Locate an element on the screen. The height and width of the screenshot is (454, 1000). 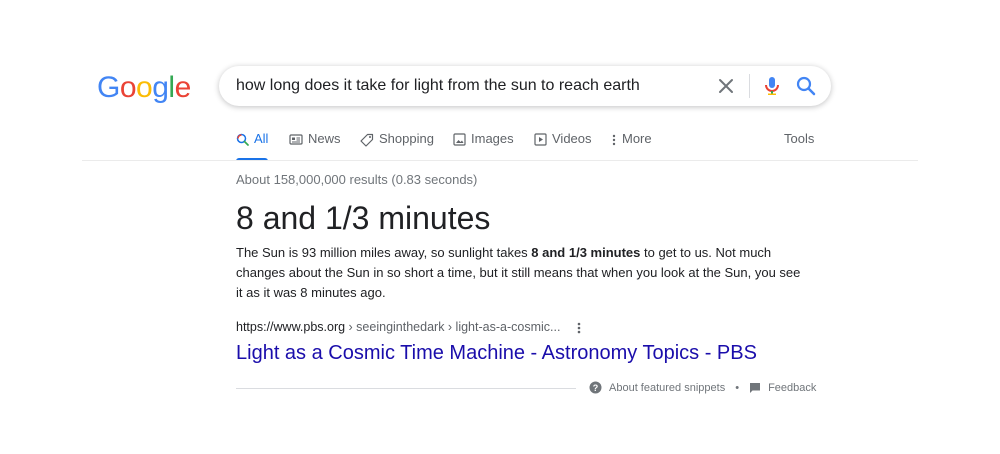
tab-images: Images is located at coordinates (483, 146).